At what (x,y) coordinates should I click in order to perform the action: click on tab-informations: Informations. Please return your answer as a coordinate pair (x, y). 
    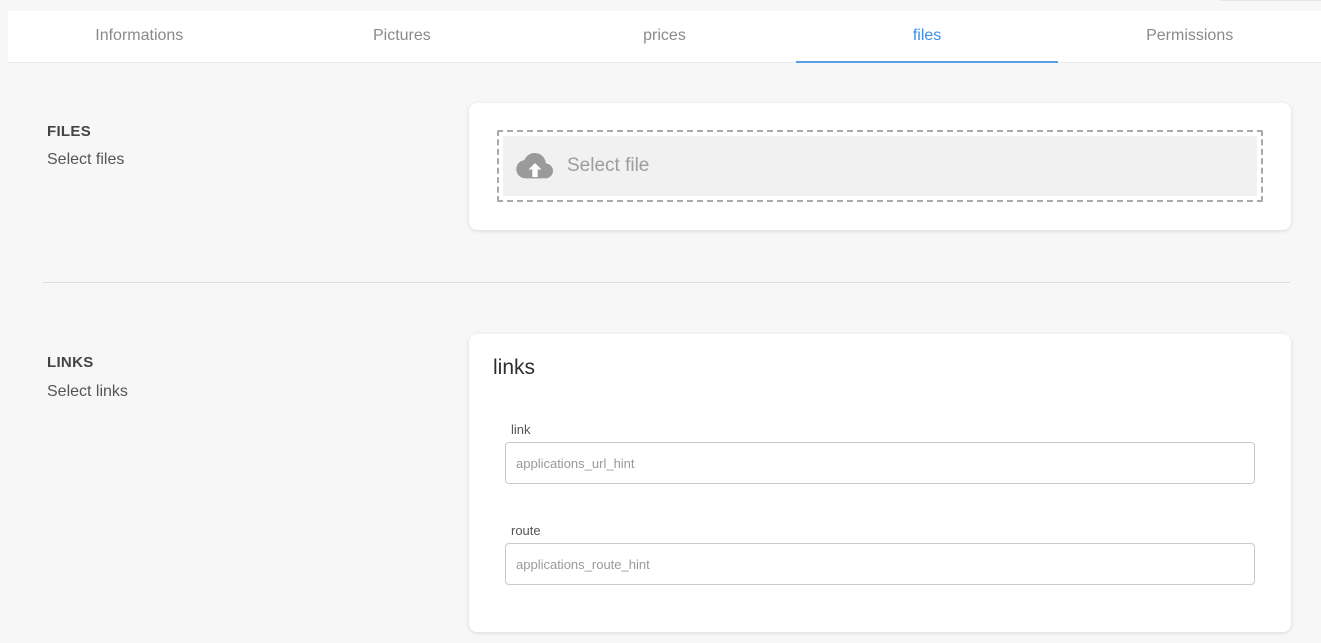
    Looking at the image, I should click on (139, 36).